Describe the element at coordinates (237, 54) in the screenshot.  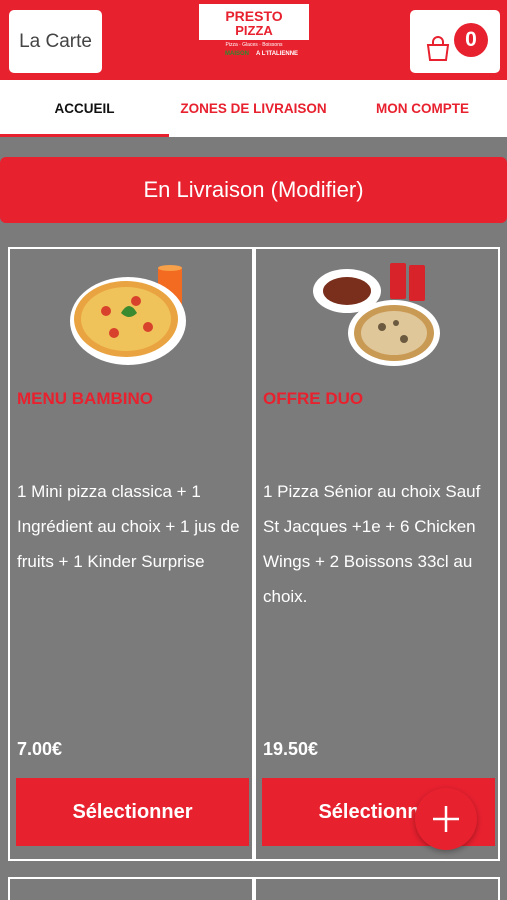
I see `logo-tagline-maison: MAISON` at that location.